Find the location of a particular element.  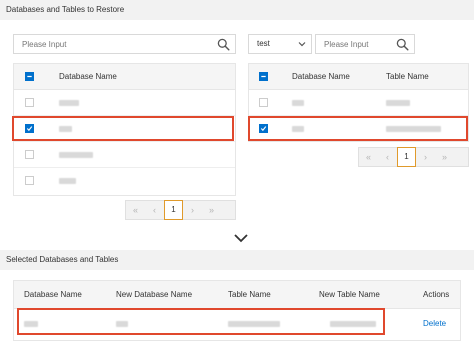

database-list-header: Database Name is located at coordinates (124, 77).